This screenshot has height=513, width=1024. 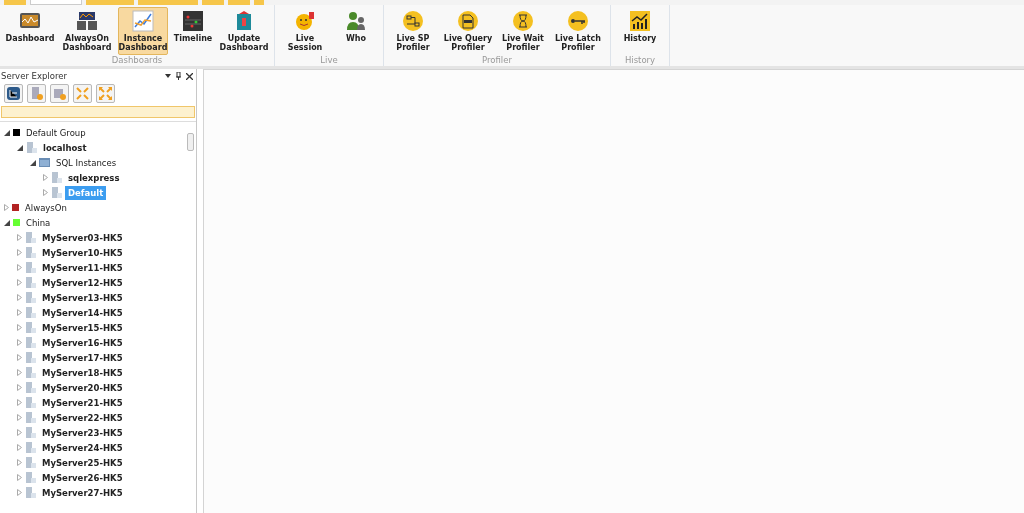 What do you see at coordinates (86, 162) in the screenshot?
I see `tree-item: SQL Instances` at bounding box center [86, 162].